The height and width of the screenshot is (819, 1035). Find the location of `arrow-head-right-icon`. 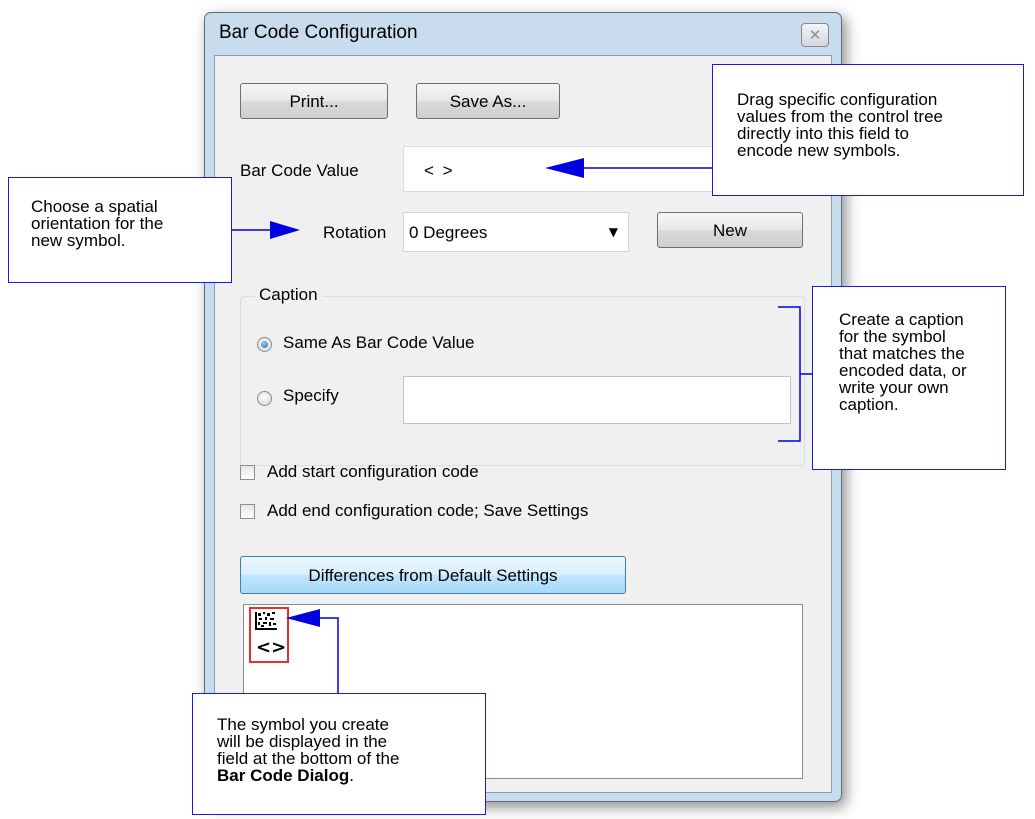

arrow-head-right-icon is located at coordinates (285, 230).